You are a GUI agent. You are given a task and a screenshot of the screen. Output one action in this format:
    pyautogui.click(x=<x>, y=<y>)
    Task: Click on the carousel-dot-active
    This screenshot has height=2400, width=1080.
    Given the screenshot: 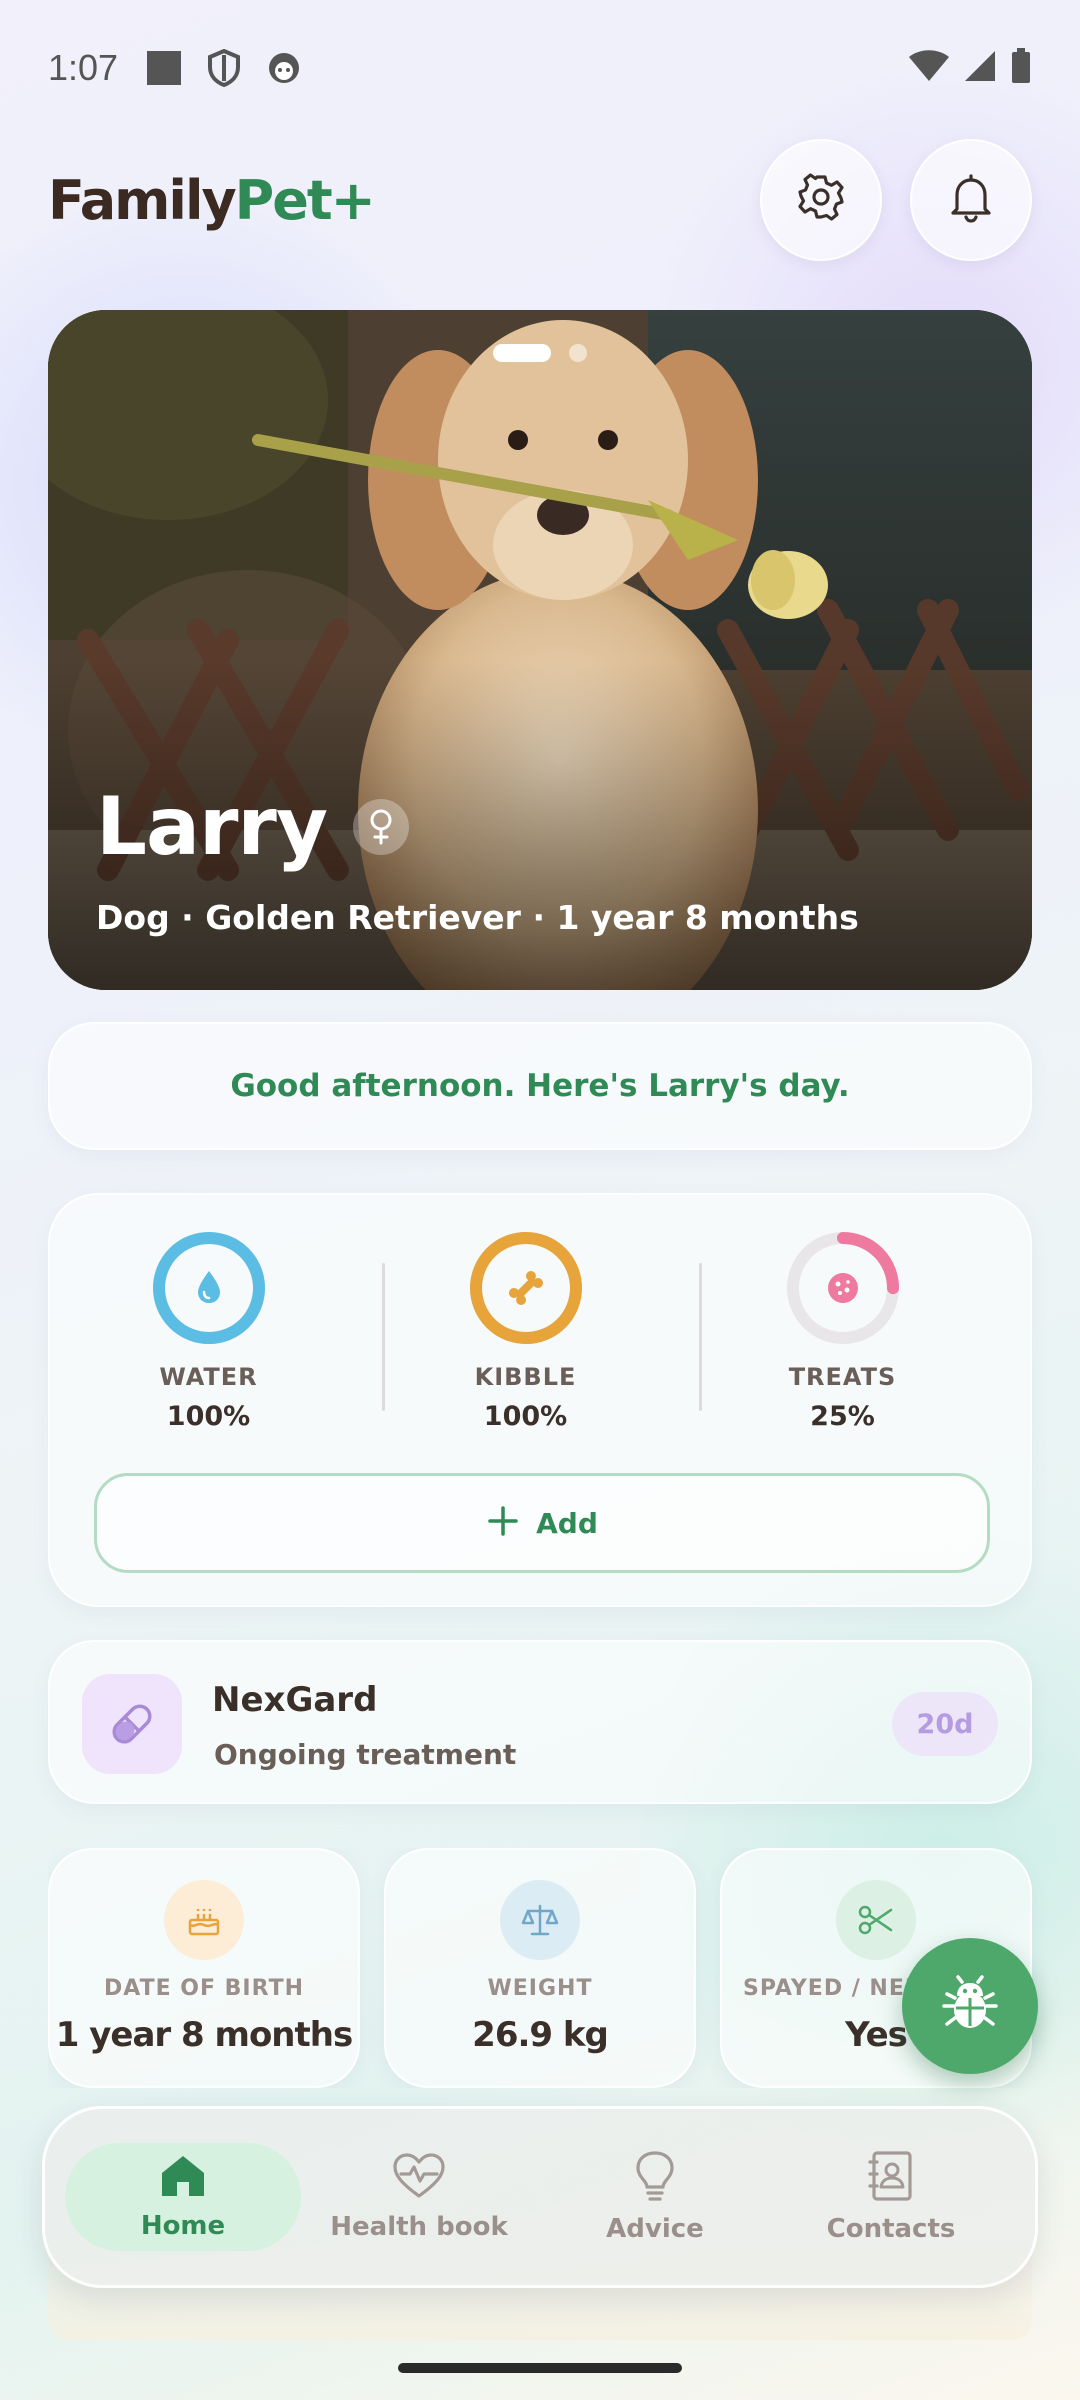 What is the action you would take?
    pyautogui.click(x=522, y=353)
    